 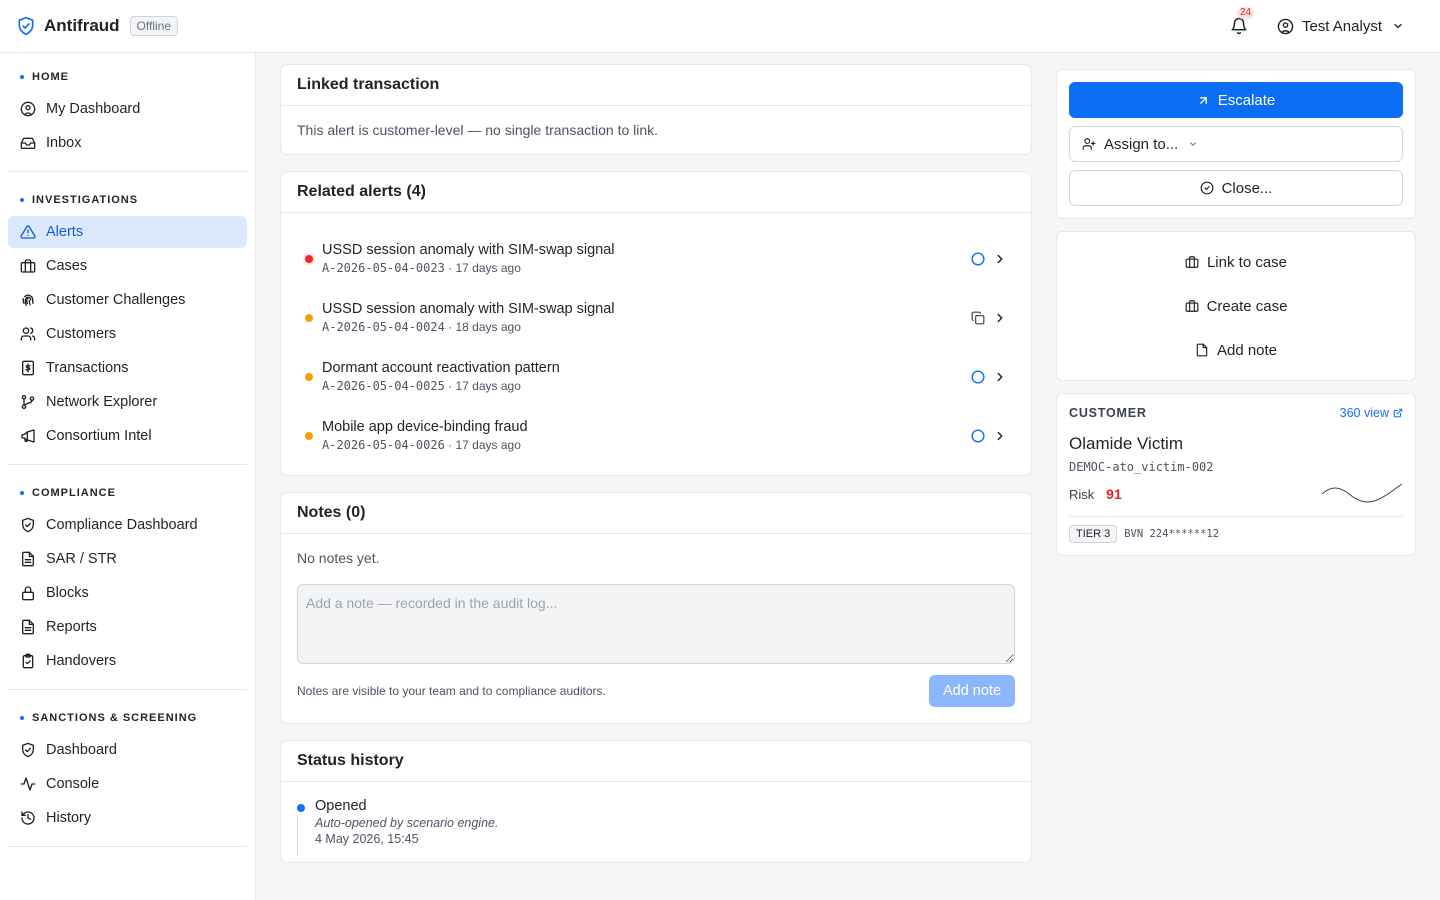 I want to click on add-note-label: Add note, so click(x=1247, y=350).